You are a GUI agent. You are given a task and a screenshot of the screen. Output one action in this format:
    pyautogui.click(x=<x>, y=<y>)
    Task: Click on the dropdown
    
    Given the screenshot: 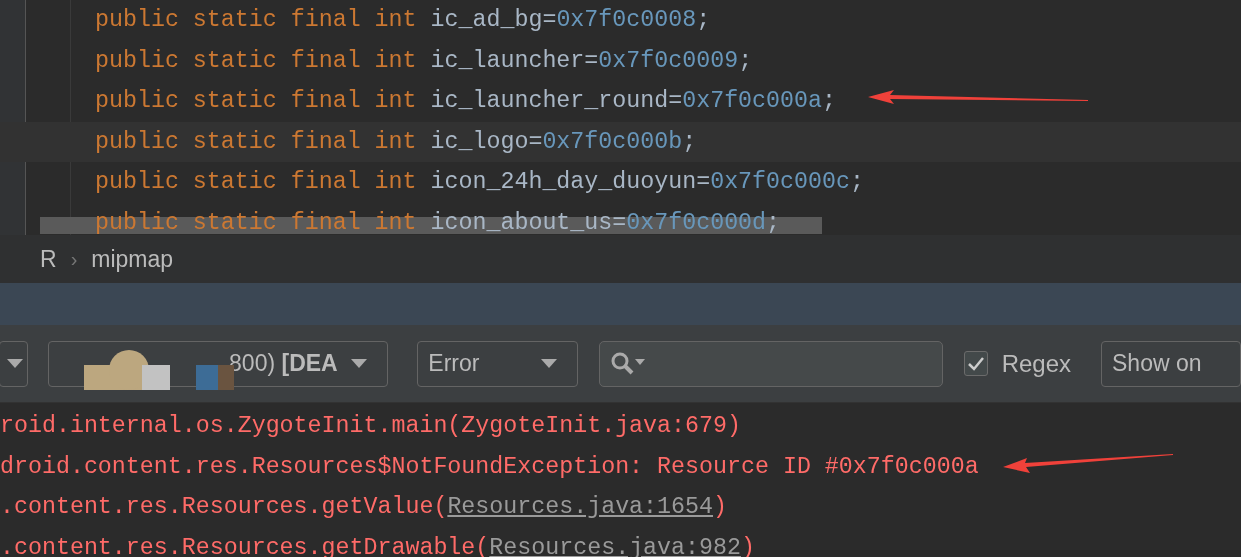 What is the action you would take?
    pyautogui.click(x=14, y=363)
    